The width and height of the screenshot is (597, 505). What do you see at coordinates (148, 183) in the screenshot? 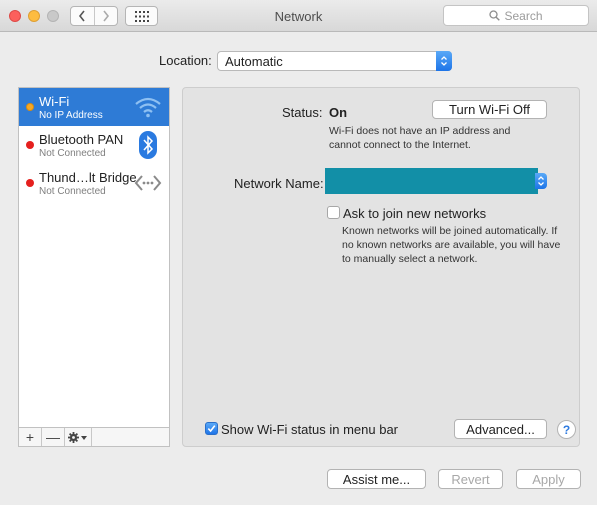
I see `thunderbolt-bridge-icon` at bounding box center [148, 183].